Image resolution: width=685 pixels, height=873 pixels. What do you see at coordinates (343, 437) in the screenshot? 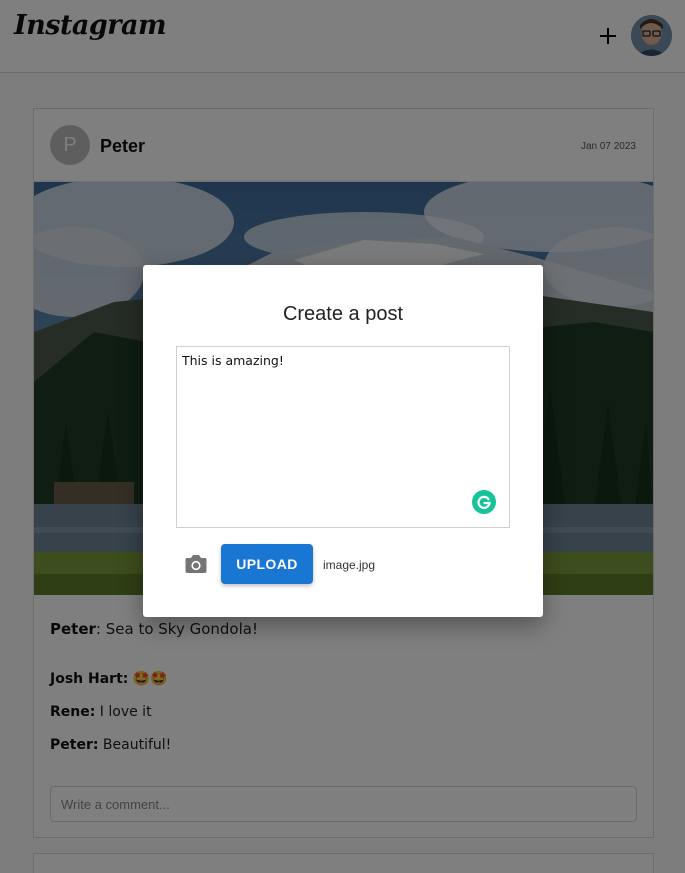
I see `post-text-input` at bounding box center [343, 437].